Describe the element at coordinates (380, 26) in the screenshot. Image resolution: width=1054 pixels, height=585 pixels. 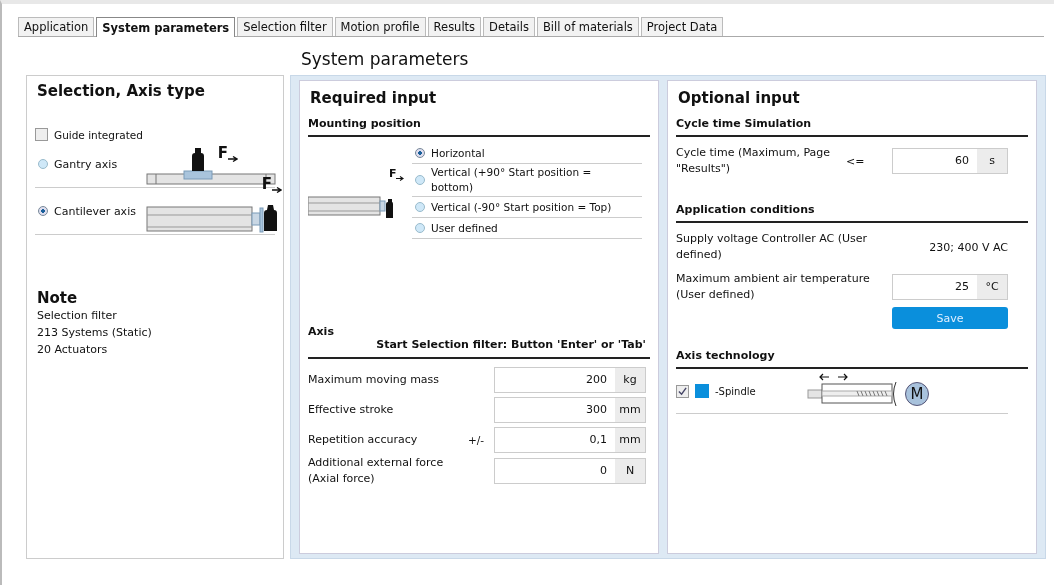
I see `tab: Motion profile` at that location.